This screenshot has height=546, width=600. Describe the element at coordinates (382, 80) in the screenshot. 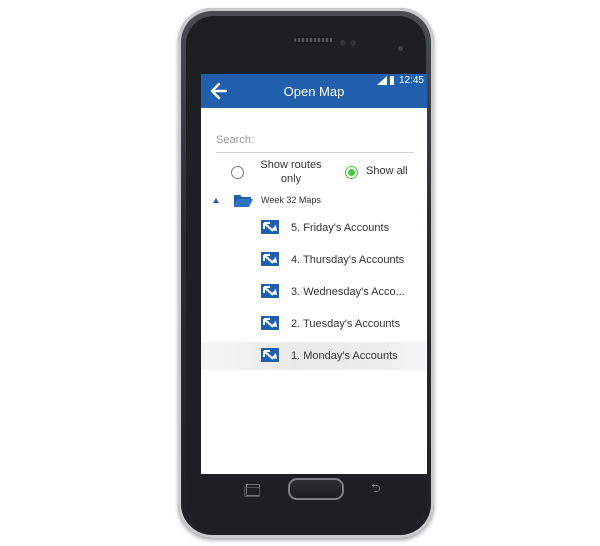

I see `signal-icon` at that location.